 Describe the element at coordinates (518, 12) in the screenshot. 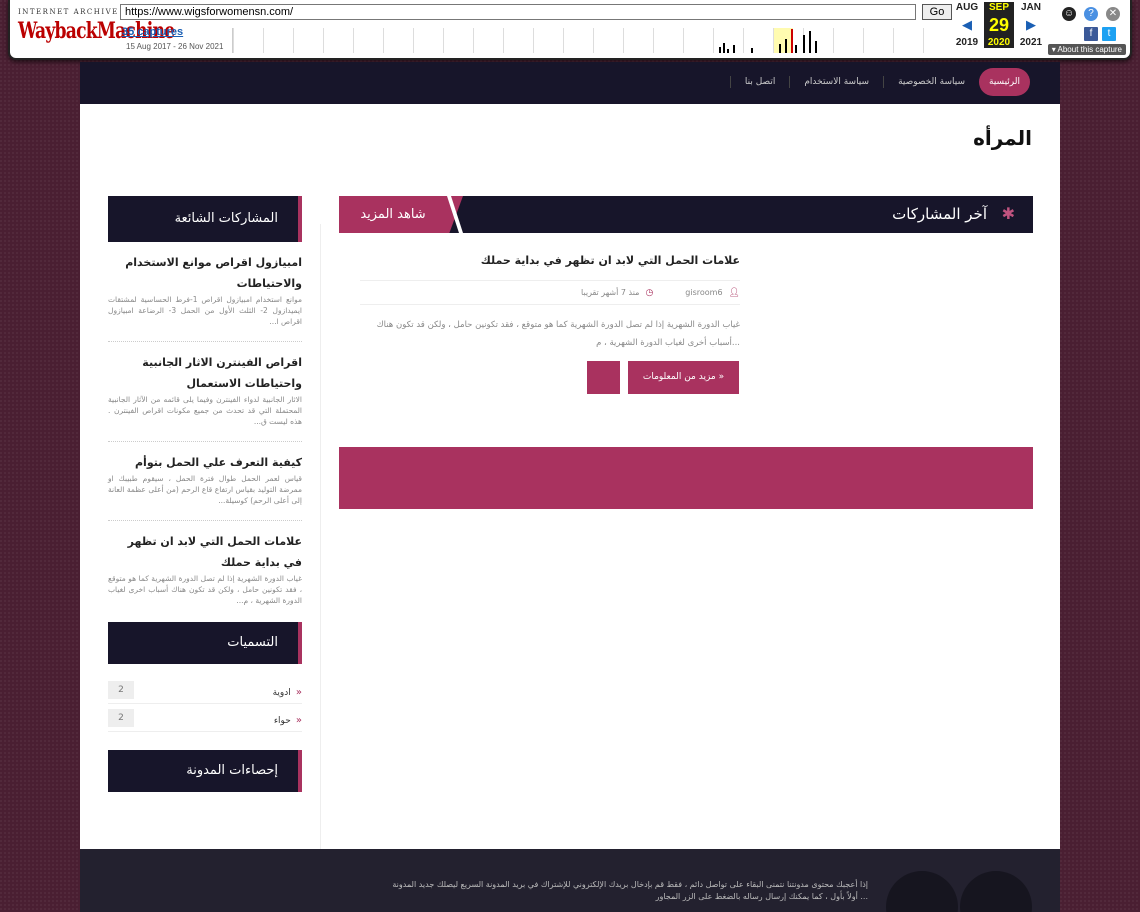

I see `wayback-url-input: https://www.wigsforwomensn.com/` at that location.